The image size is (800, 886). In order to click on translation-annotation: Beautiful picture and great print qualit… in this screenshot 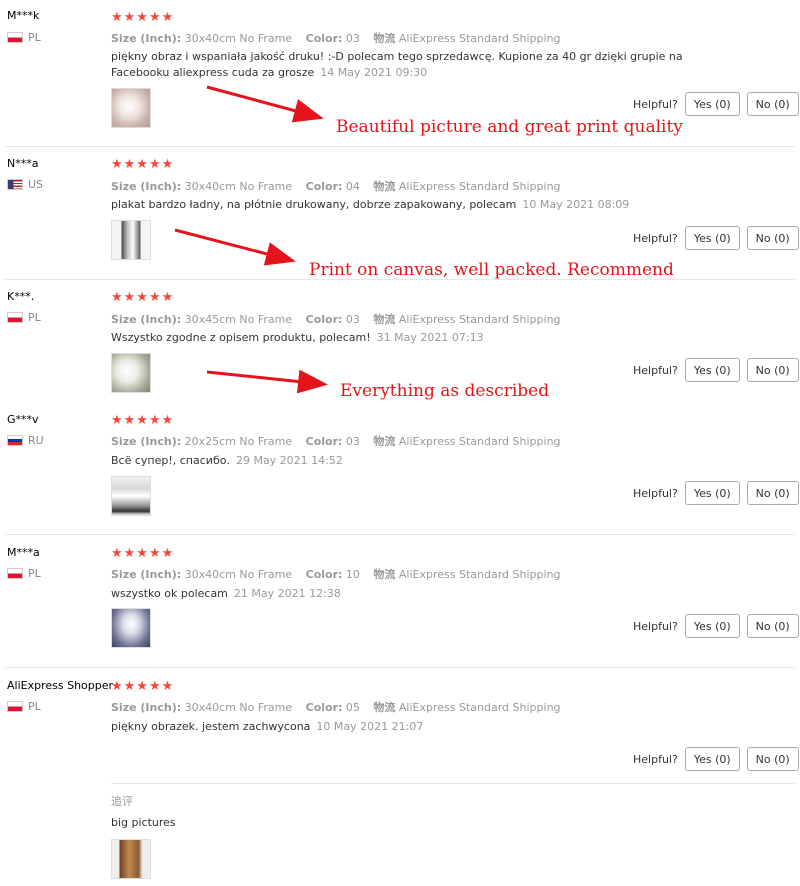, I will do `click(509, 127)`.